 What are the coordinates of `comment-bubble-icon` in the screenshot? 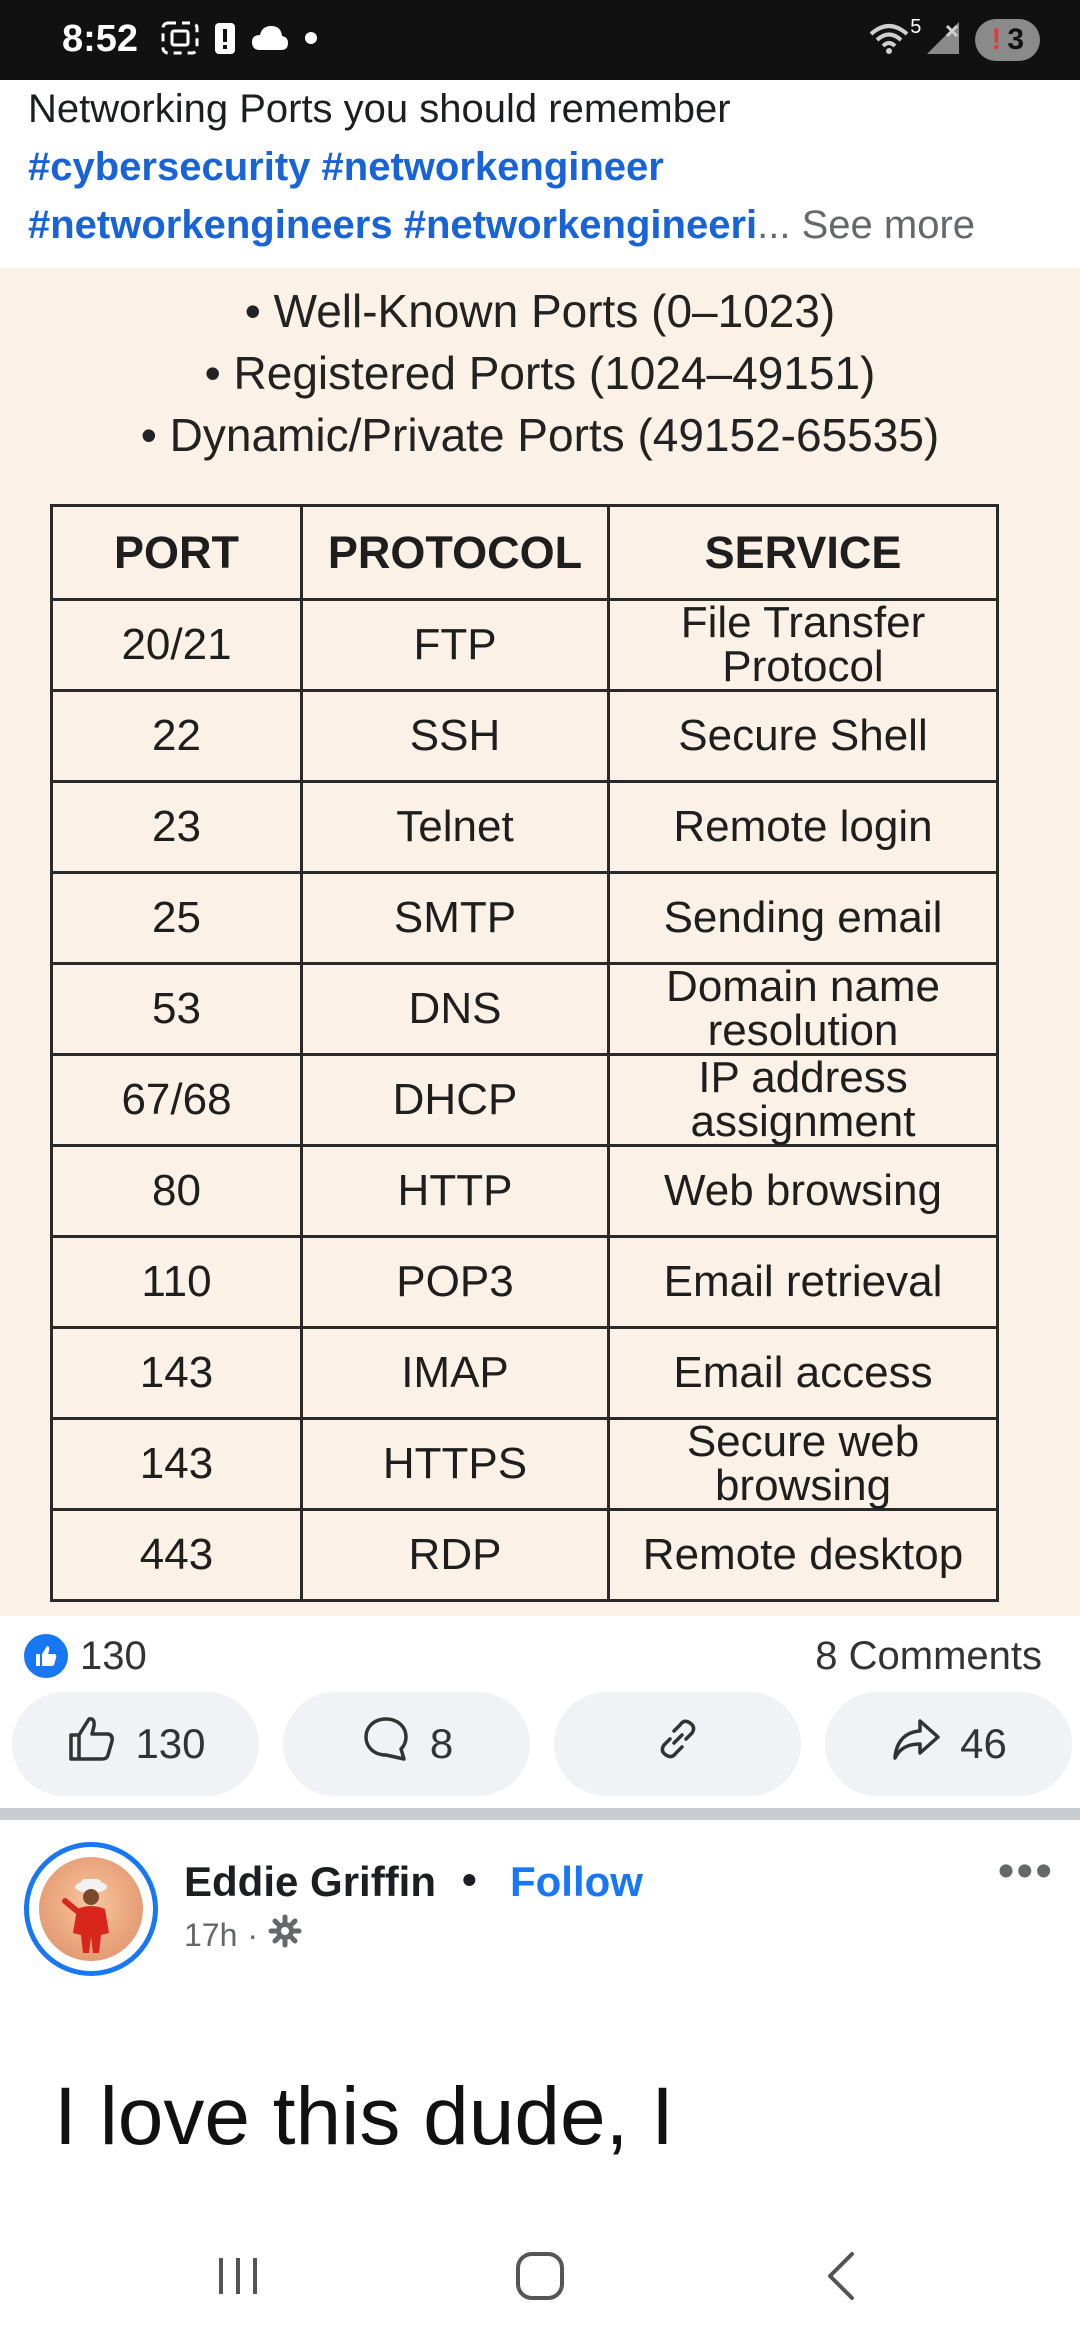 It's located at (386, 1744).